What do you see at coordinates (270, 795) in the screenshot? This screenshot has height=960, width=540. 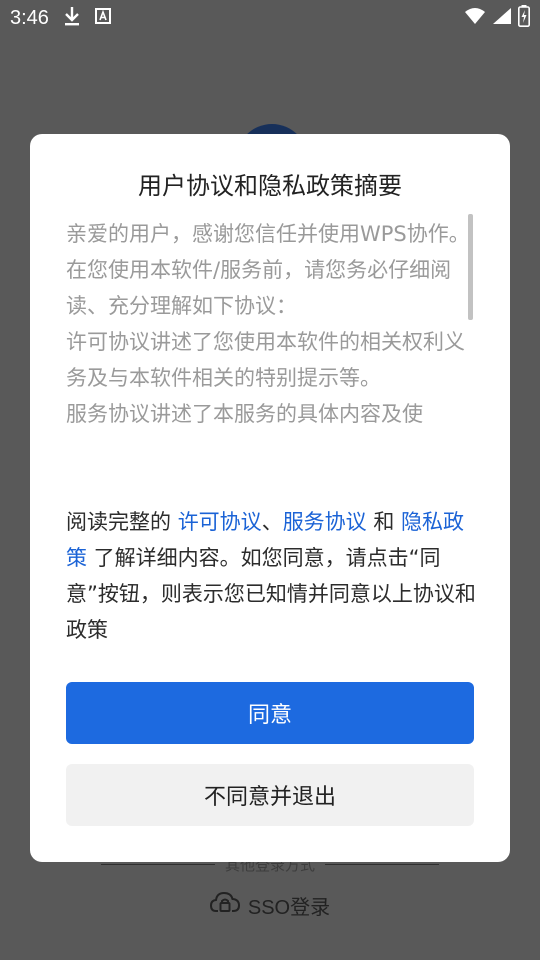 I see `disagree-exit-button: 不同意并退出` at bounding box center [270, 795].